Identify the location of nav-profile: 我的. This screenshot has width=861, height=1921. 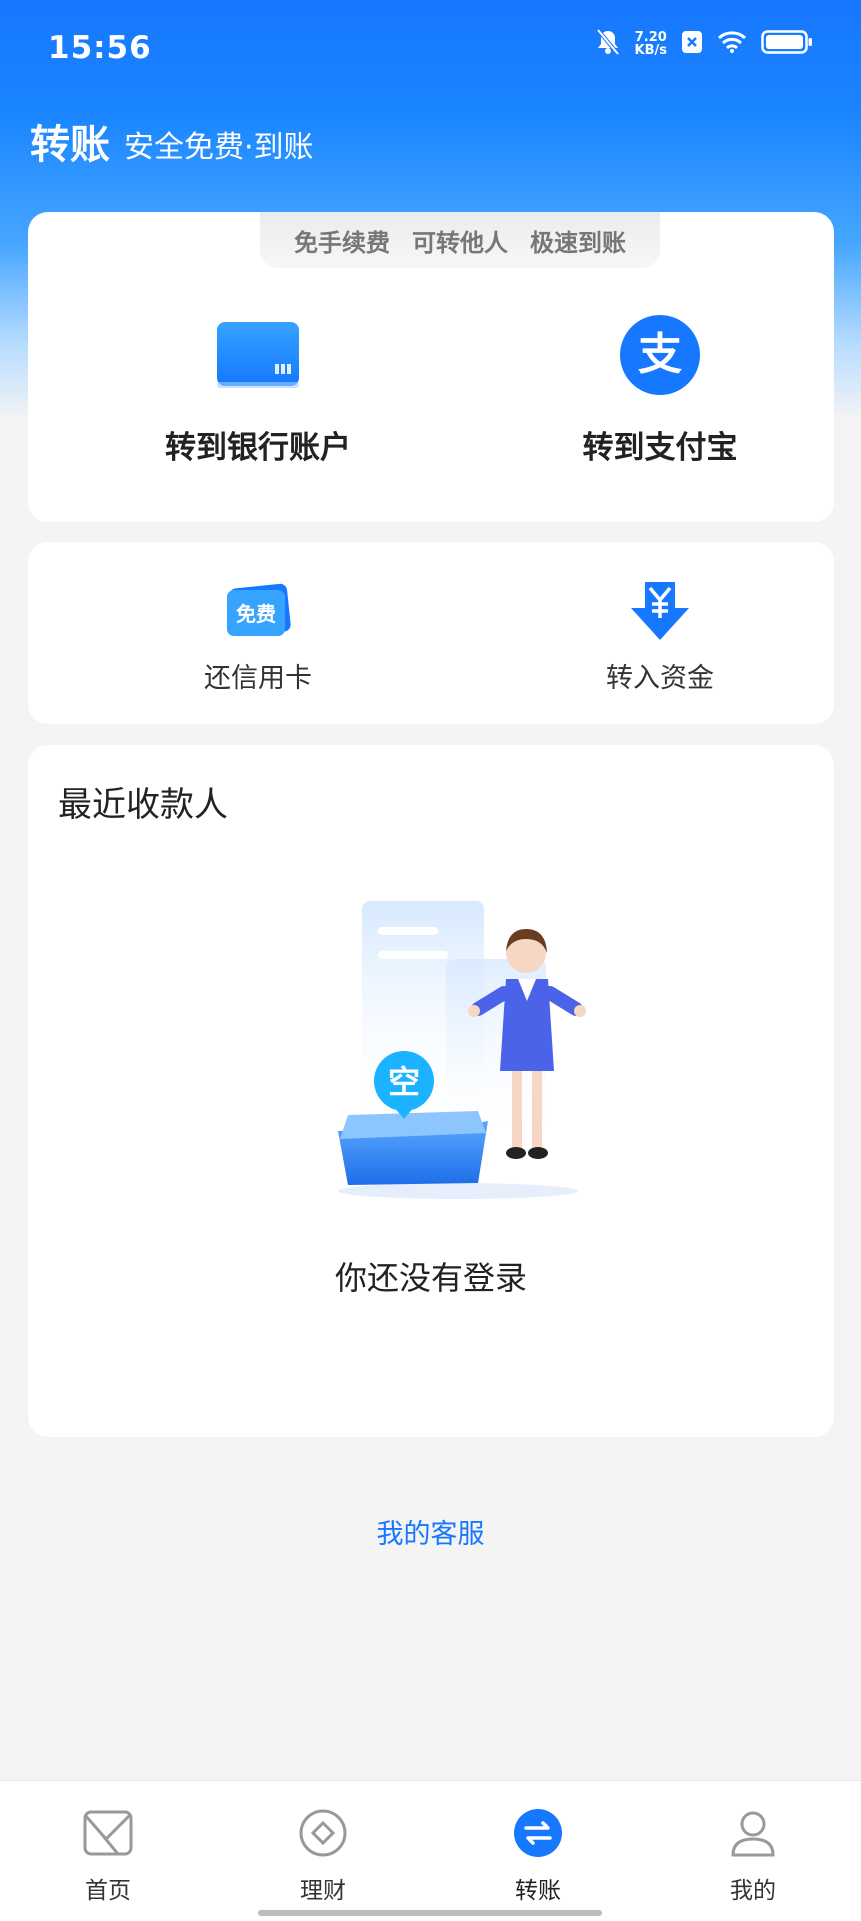
(753, 1855).